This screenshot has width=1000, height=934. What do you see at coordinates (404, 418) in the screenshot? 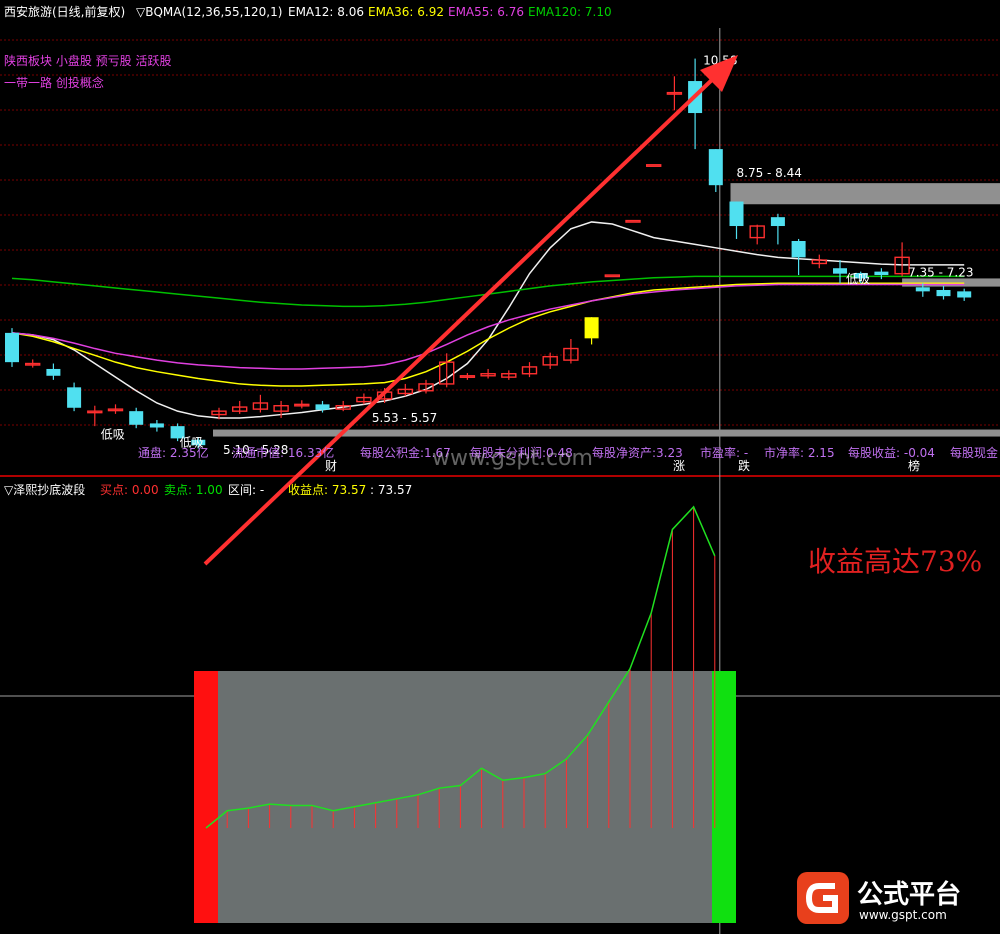
I see `label-support-a: 5.53 - 5.57` at bounding box center [404, 418].